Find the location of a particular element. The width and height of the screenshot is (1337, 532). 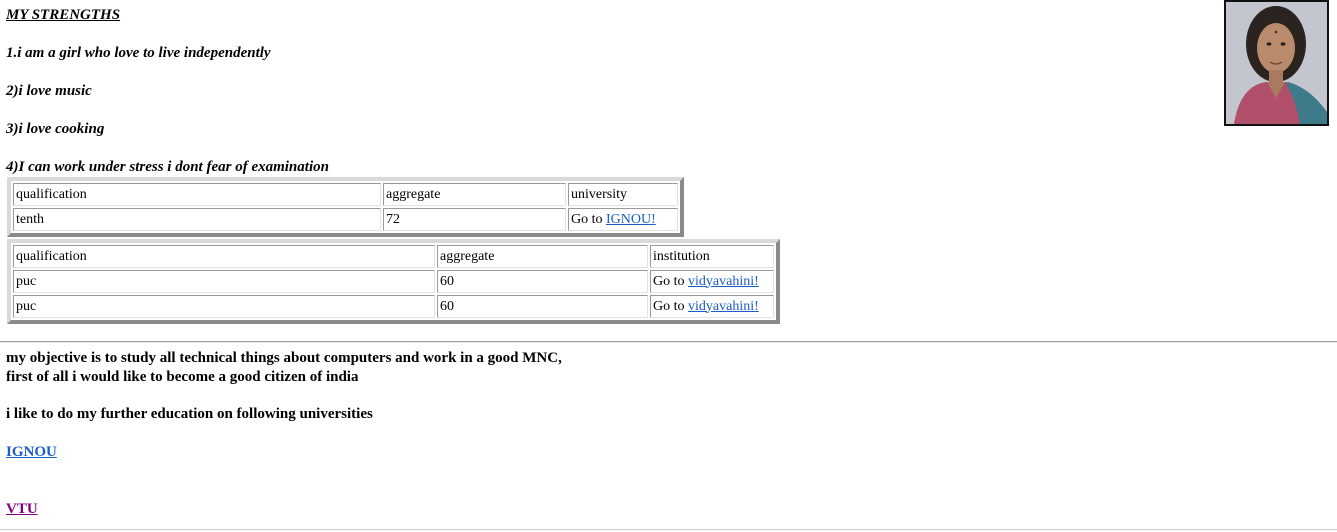

cell-university: Go to IGNOU! is located at coordinates (623, 219).